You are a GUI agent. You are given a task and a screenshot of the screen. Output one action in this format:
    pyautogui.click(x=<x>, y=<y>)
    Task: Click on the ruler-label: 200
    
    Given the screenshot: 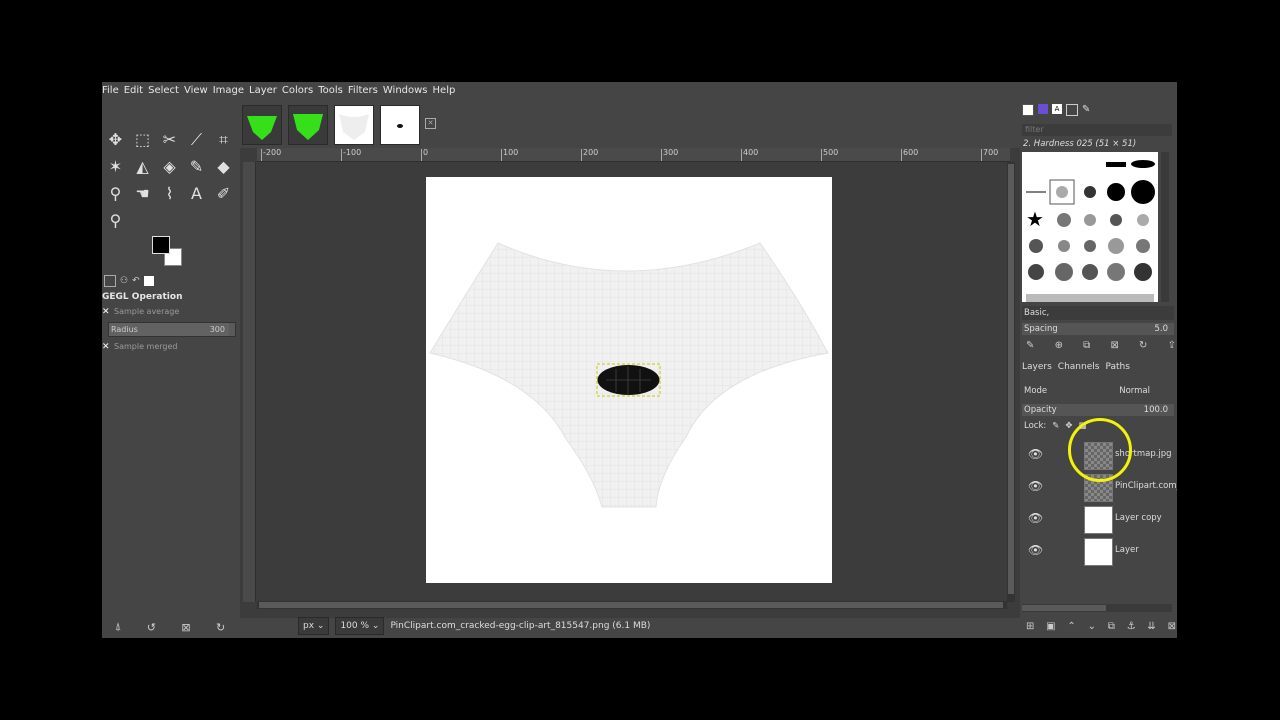 What is the action you would take?
    pyautogui.click(x=591, y=152)
    